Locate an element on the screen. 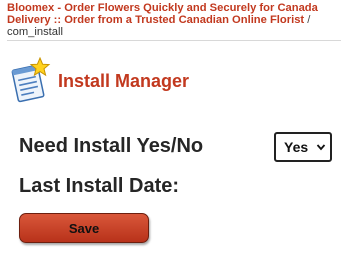  page-header: Install Manager is located at coordinates (99, 80).